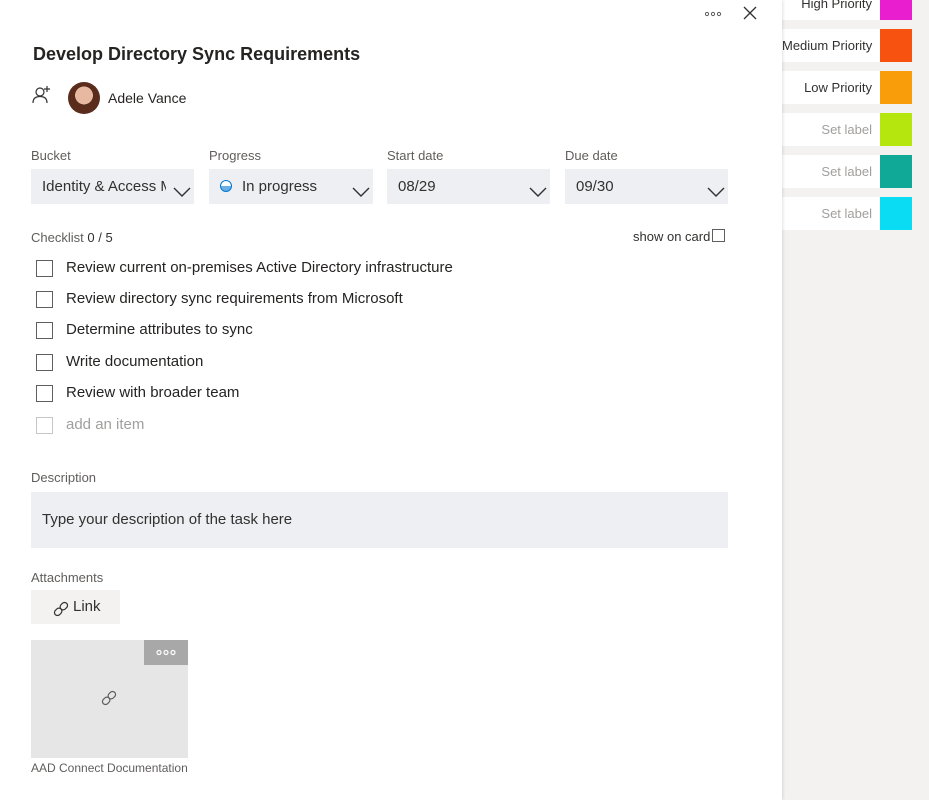 Image resolution: width=929 pixels, height=800 pixels. What do you see at coordinates (134, 361) in the screenshot?
I see `checklist-item-text: Write documentation` at bounding box center [134, 361].